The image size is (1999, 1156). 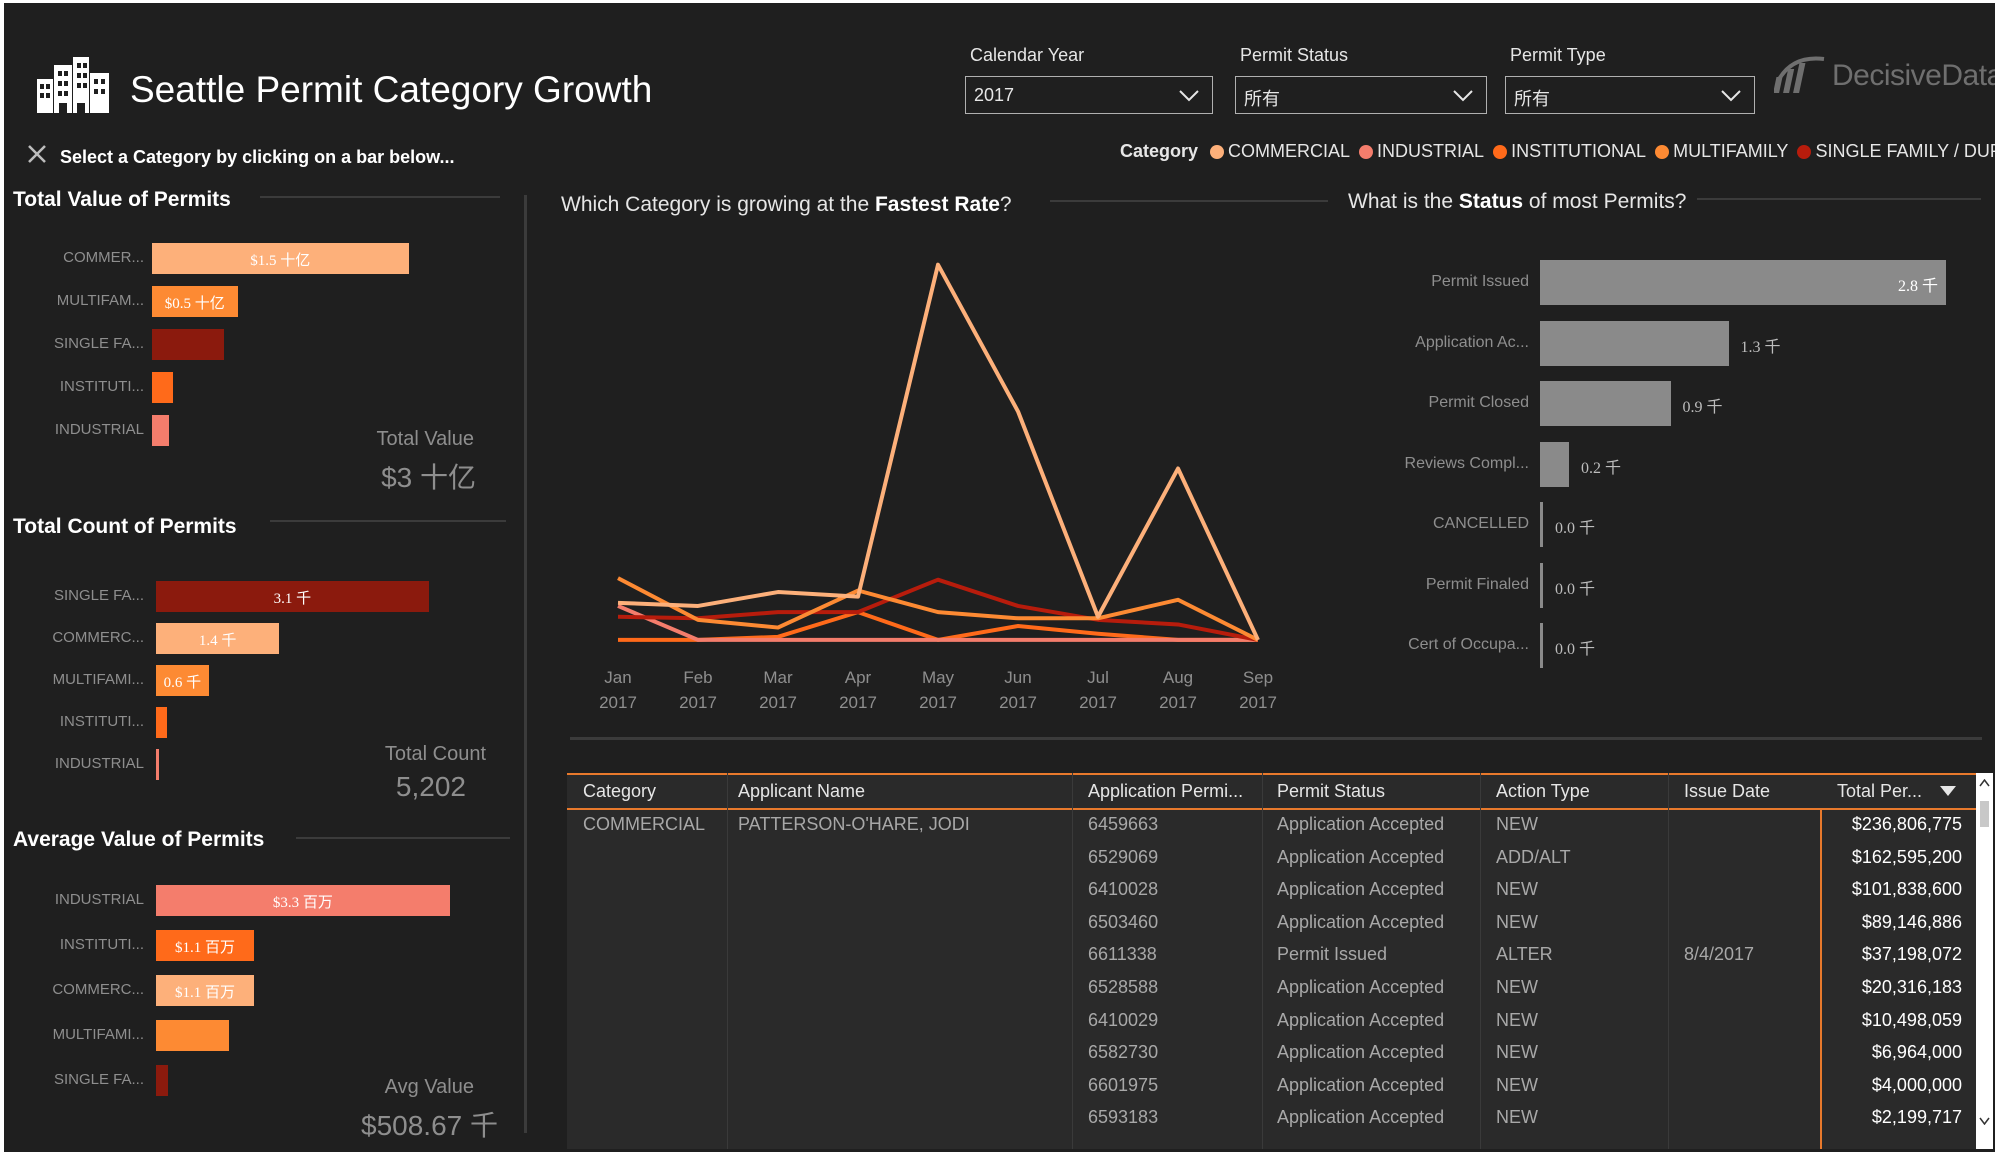 I want to click on bar-category-label: INDUSTRIAL, so click(x=99, y=429).